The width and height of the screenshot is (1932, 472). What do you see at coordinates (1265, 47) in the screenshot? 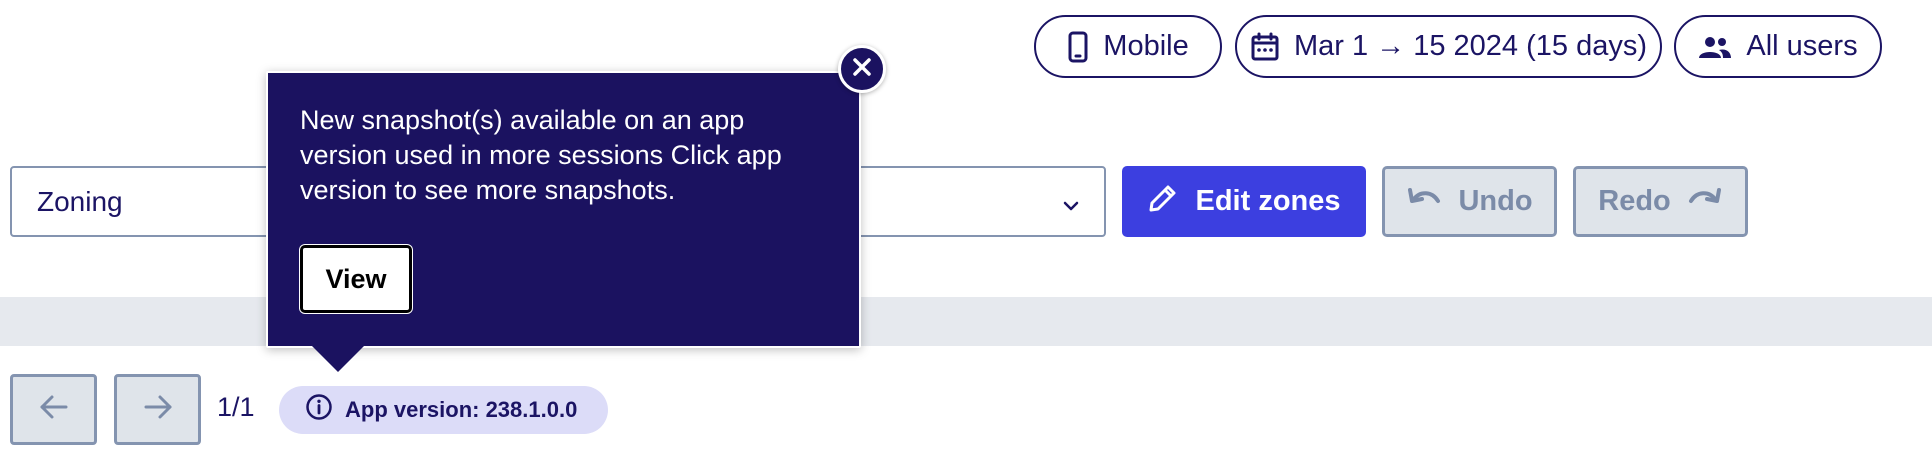
I see `calendar-icon` at bounding box center [1265, 47].